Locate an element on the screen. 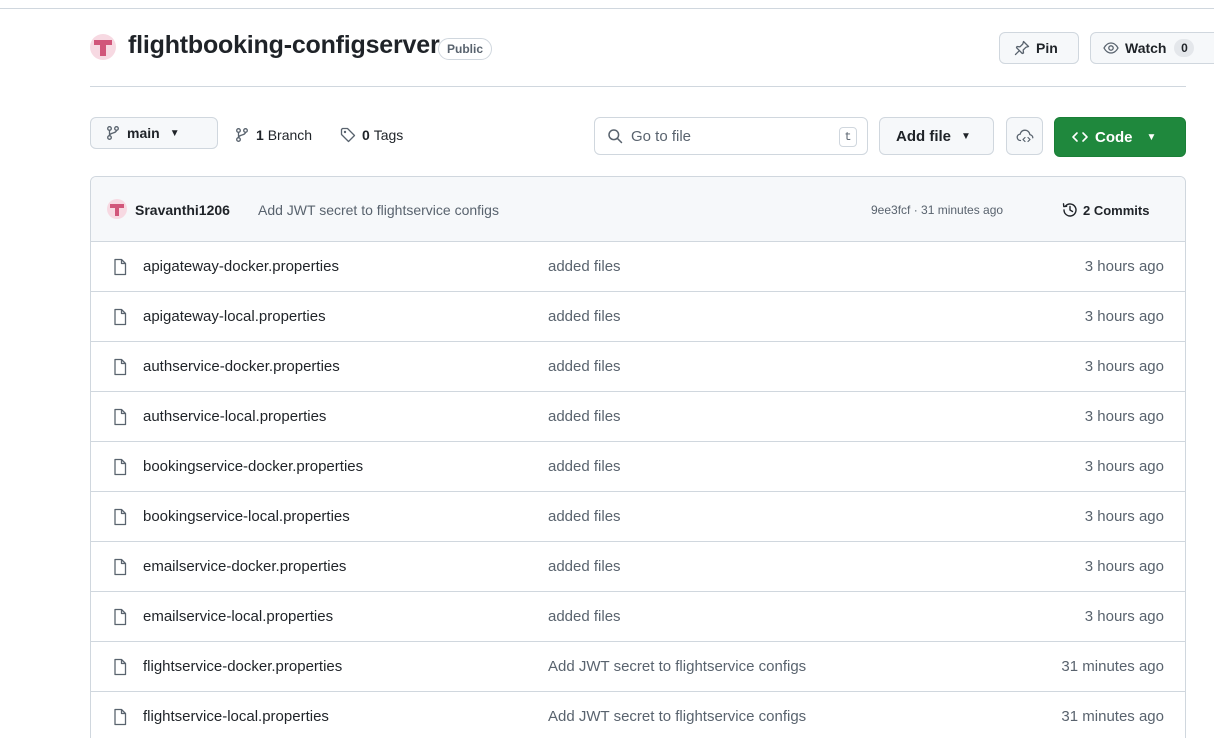  commits-label: 2 Commits is located at coordinates (1116, 210).